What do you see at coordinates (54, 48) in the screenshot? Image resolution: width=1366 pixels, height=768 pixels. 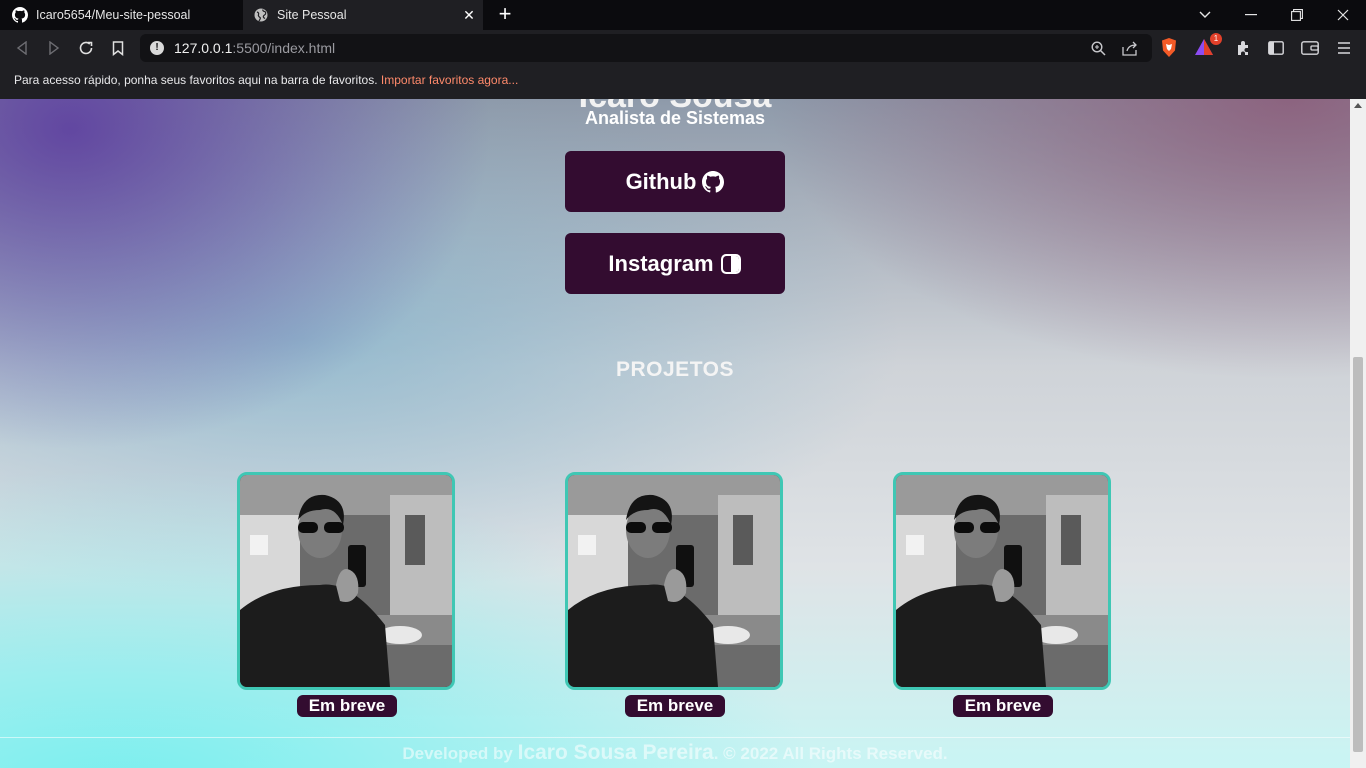 I see `forward-icon` at bounding box center [54, 48].